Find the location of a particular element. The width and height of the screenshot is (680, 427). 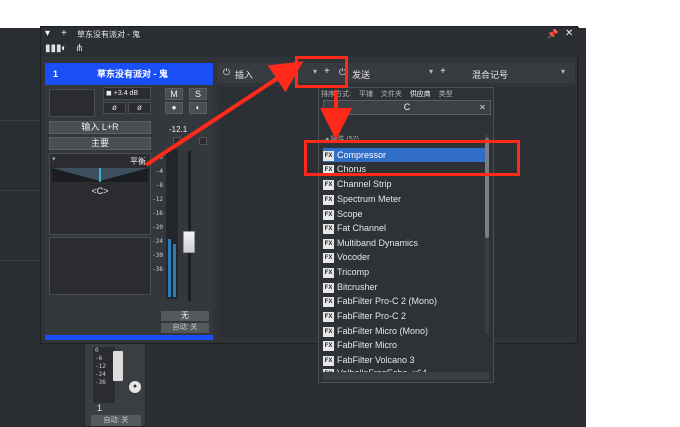

list-item: FX Bitcrusher is located at coordinates (405, 287).